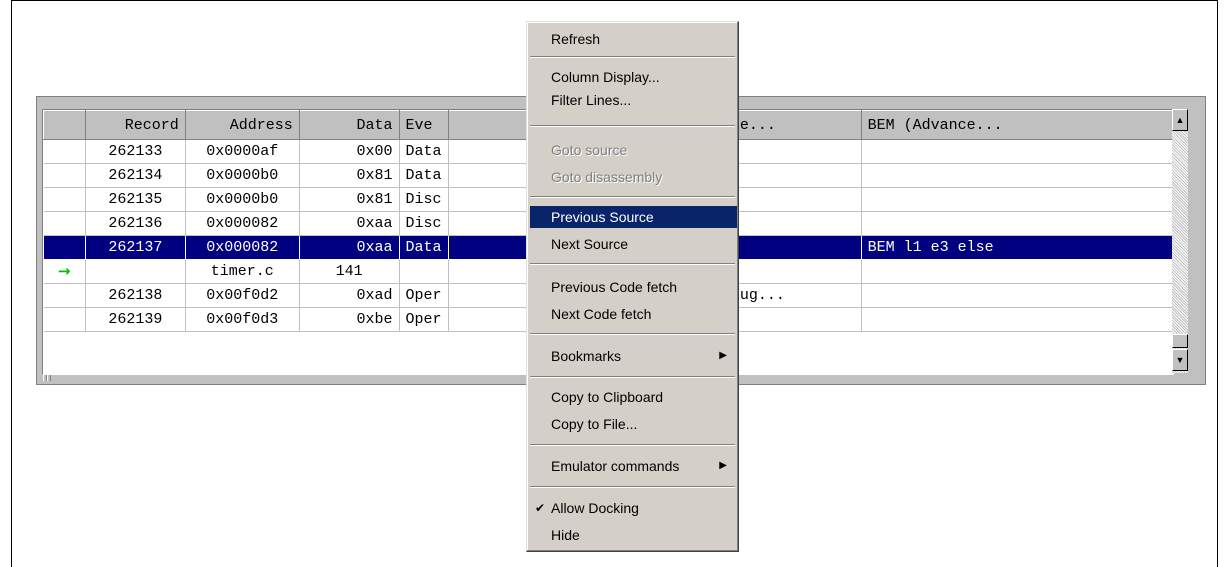 The image size is (1231, 567). Describe the element at coordinates (349, 125) in the screenshot. I see `column-header-data: Data` at that location.